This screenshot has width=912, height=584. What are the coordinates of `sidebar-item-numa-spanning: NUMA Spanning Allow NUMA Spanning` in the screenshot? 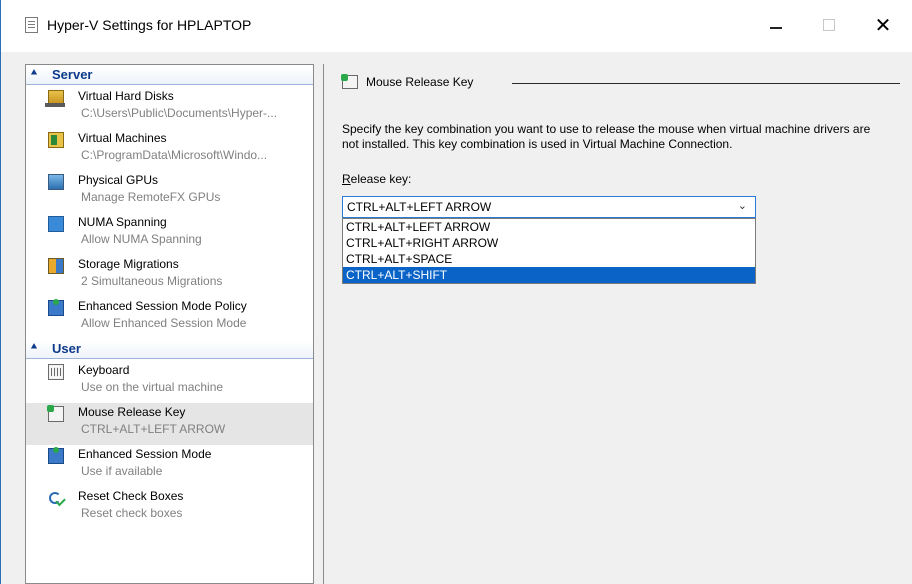 It's located at (169, 234).